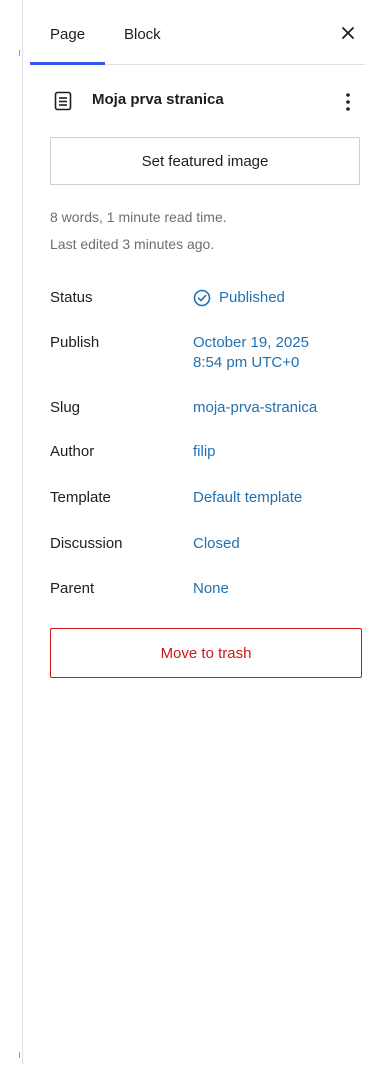 The height and width of the screenshot is (1065, 365). I want to click on template-label: Template, so click(80, 497).